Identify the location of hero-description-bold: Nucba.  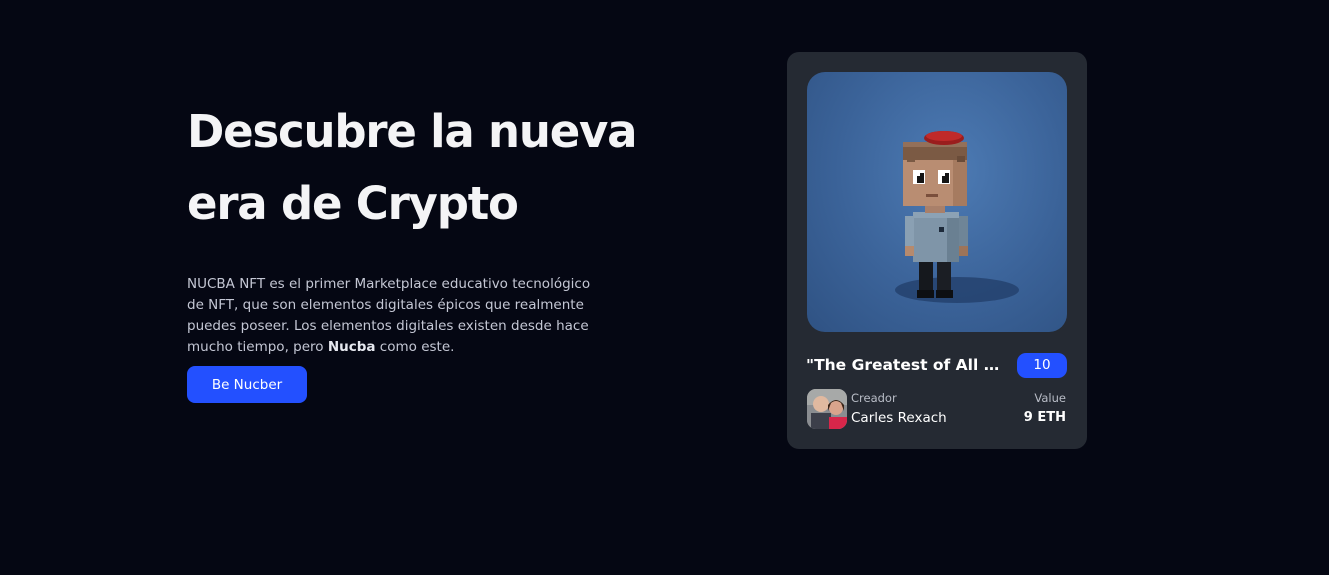
(351, 347).